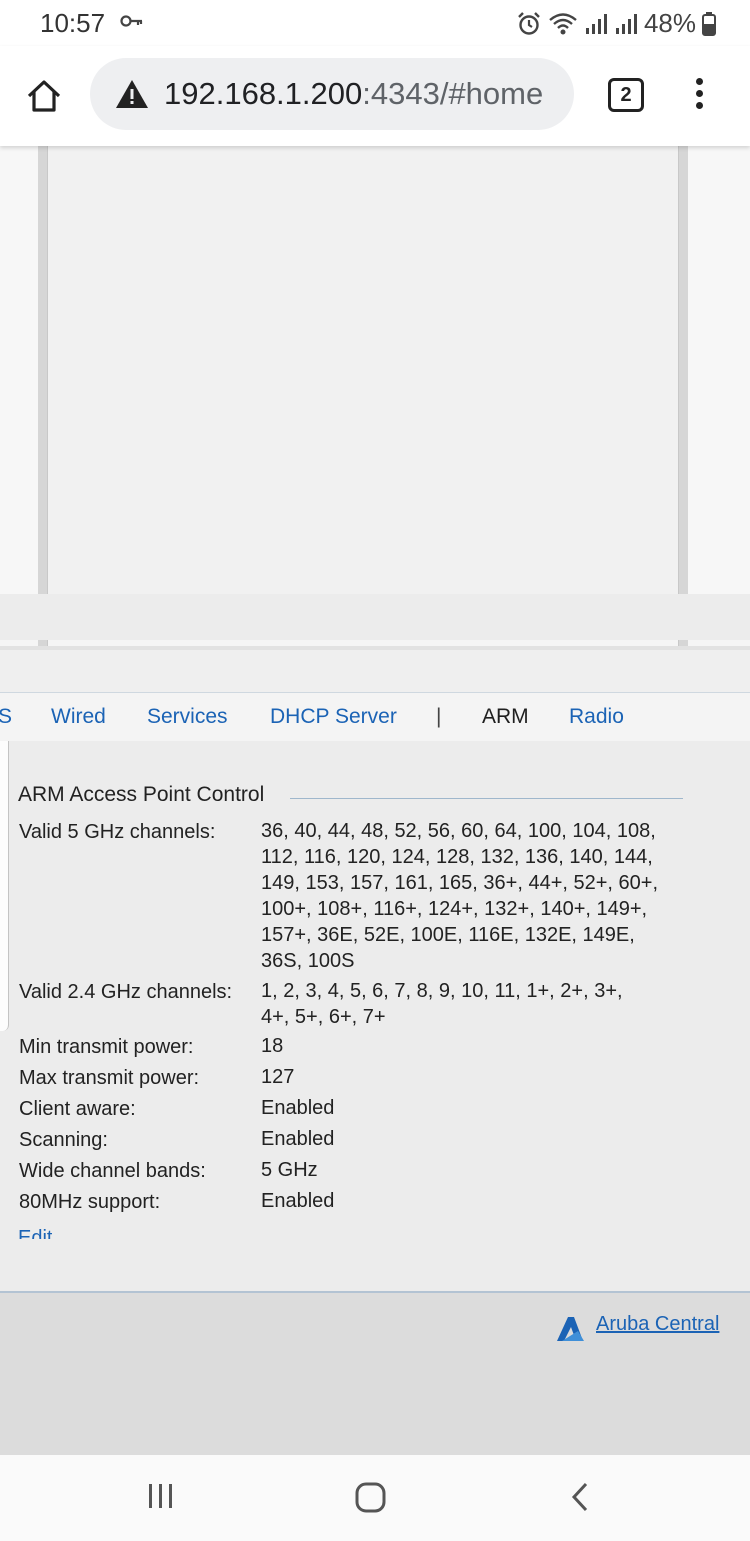 The height and width of the screenshot is (1541, 750). Describe the element at coordinates (563, 24) in the screenshot. I see `wifi-icon` at that location.